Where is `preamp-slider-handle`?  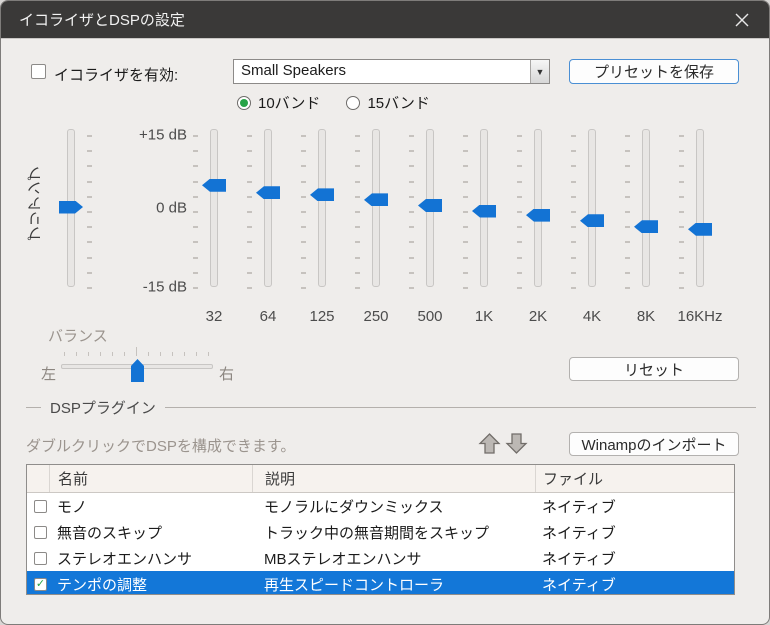 preamp-slider-handle is located at coordinates (71, 207).